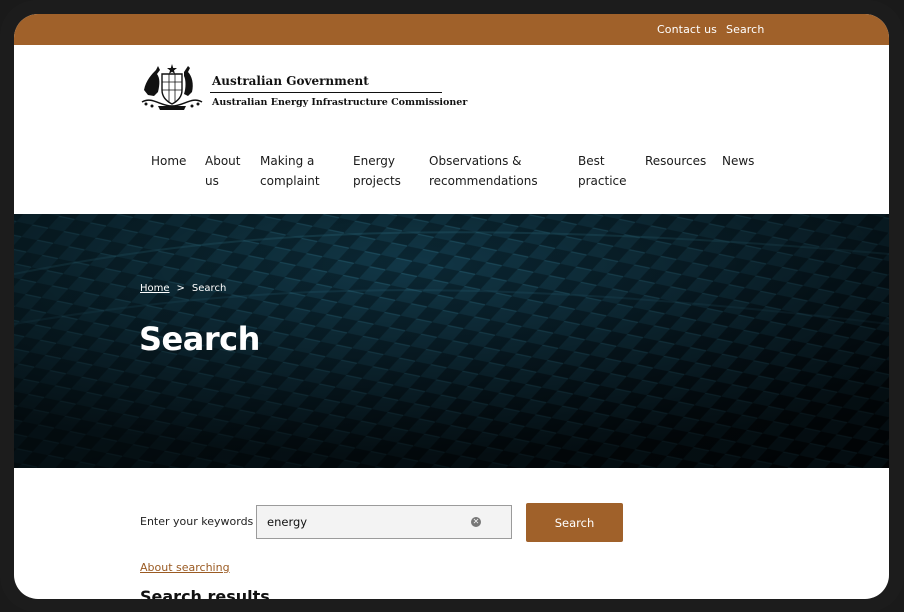 The image size is (904, 612). I want to click on utility-search-link: Search, so click(745, 29).